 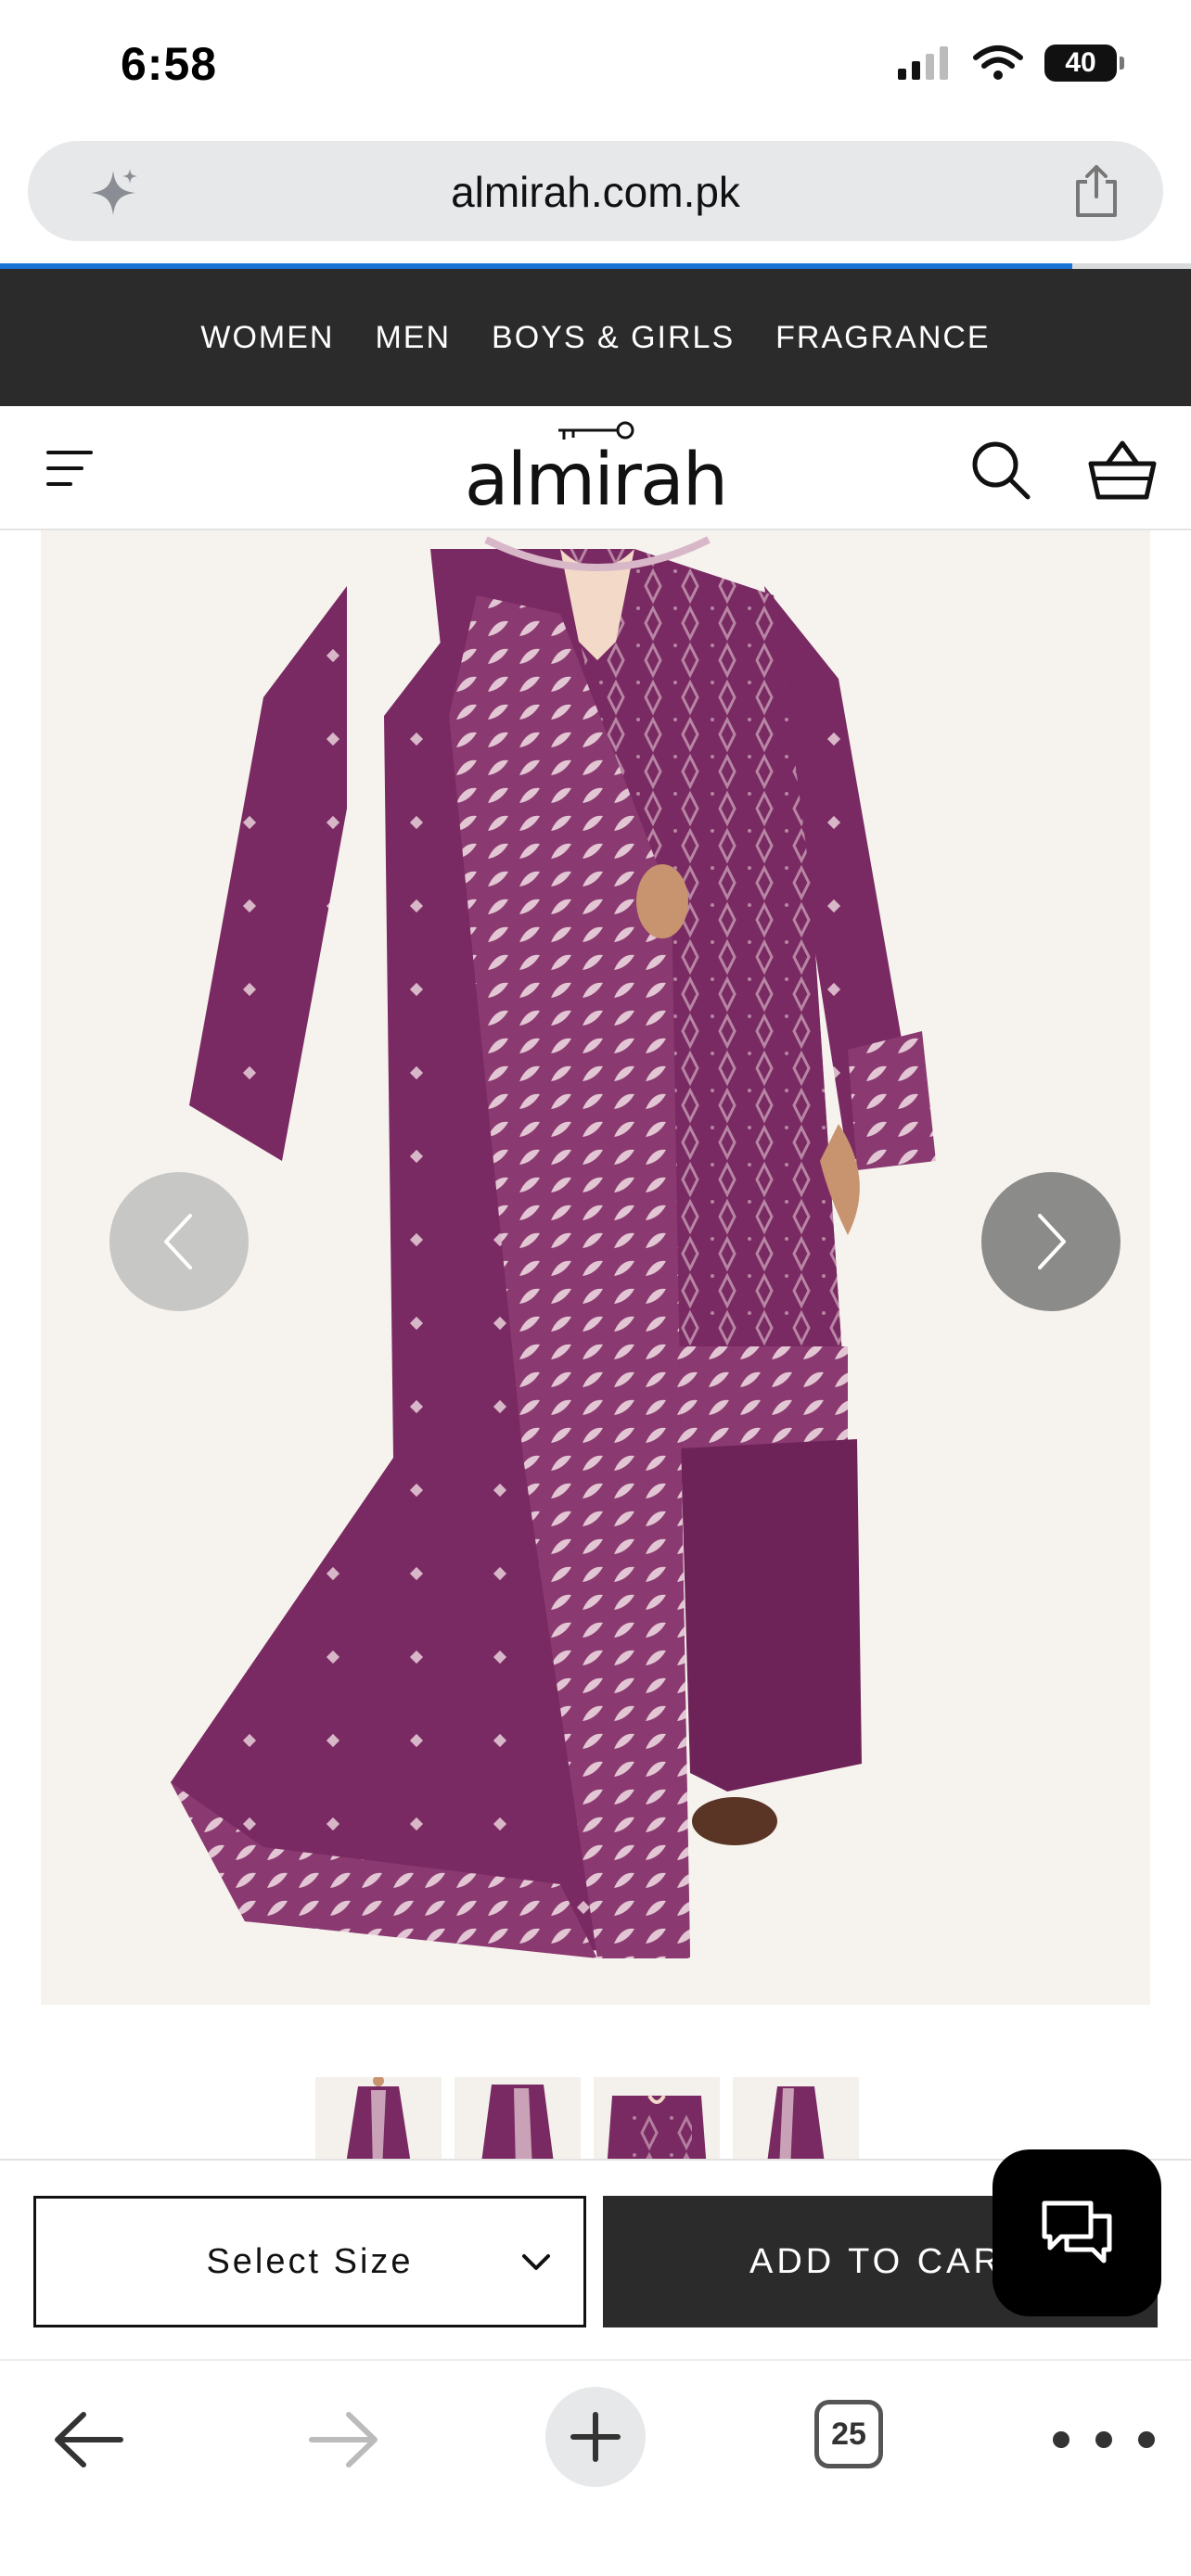 I want to click on chat-bubbles-icon, so click(x=1077, y=2232).